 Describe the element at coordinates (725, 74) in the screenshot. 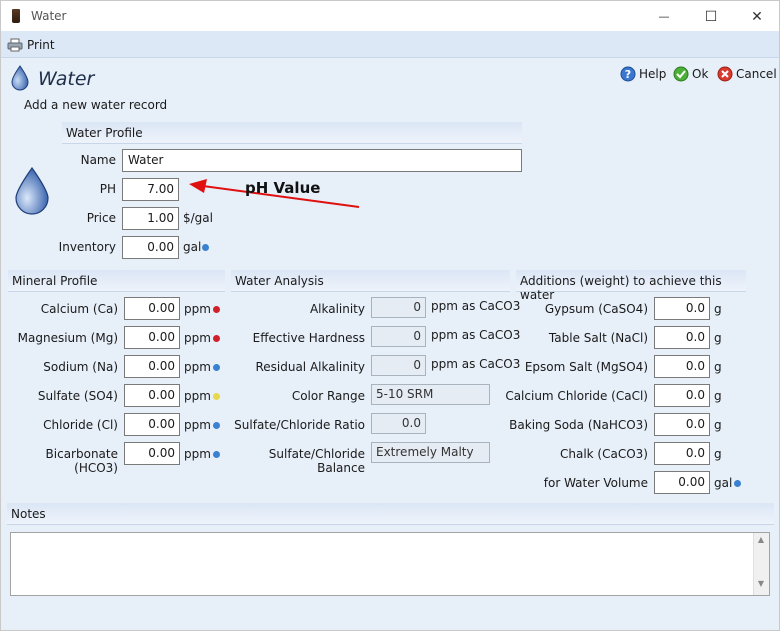

I see `cancel-icon` at that location.